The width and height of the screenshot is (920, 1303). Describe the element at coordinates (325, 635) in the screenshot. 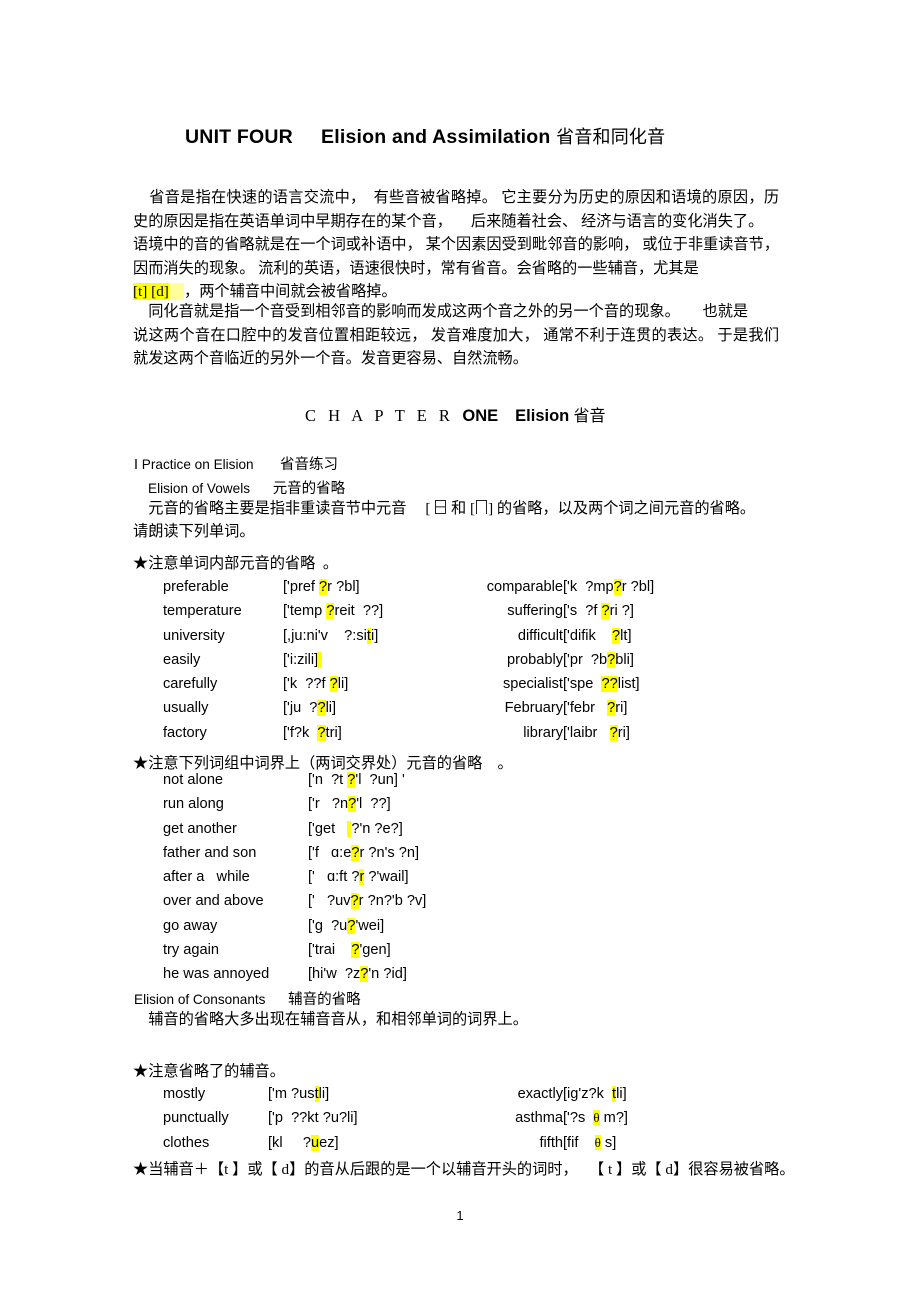

I see `ipa-part-a: [,ju:ni'v ?:si` at that location.